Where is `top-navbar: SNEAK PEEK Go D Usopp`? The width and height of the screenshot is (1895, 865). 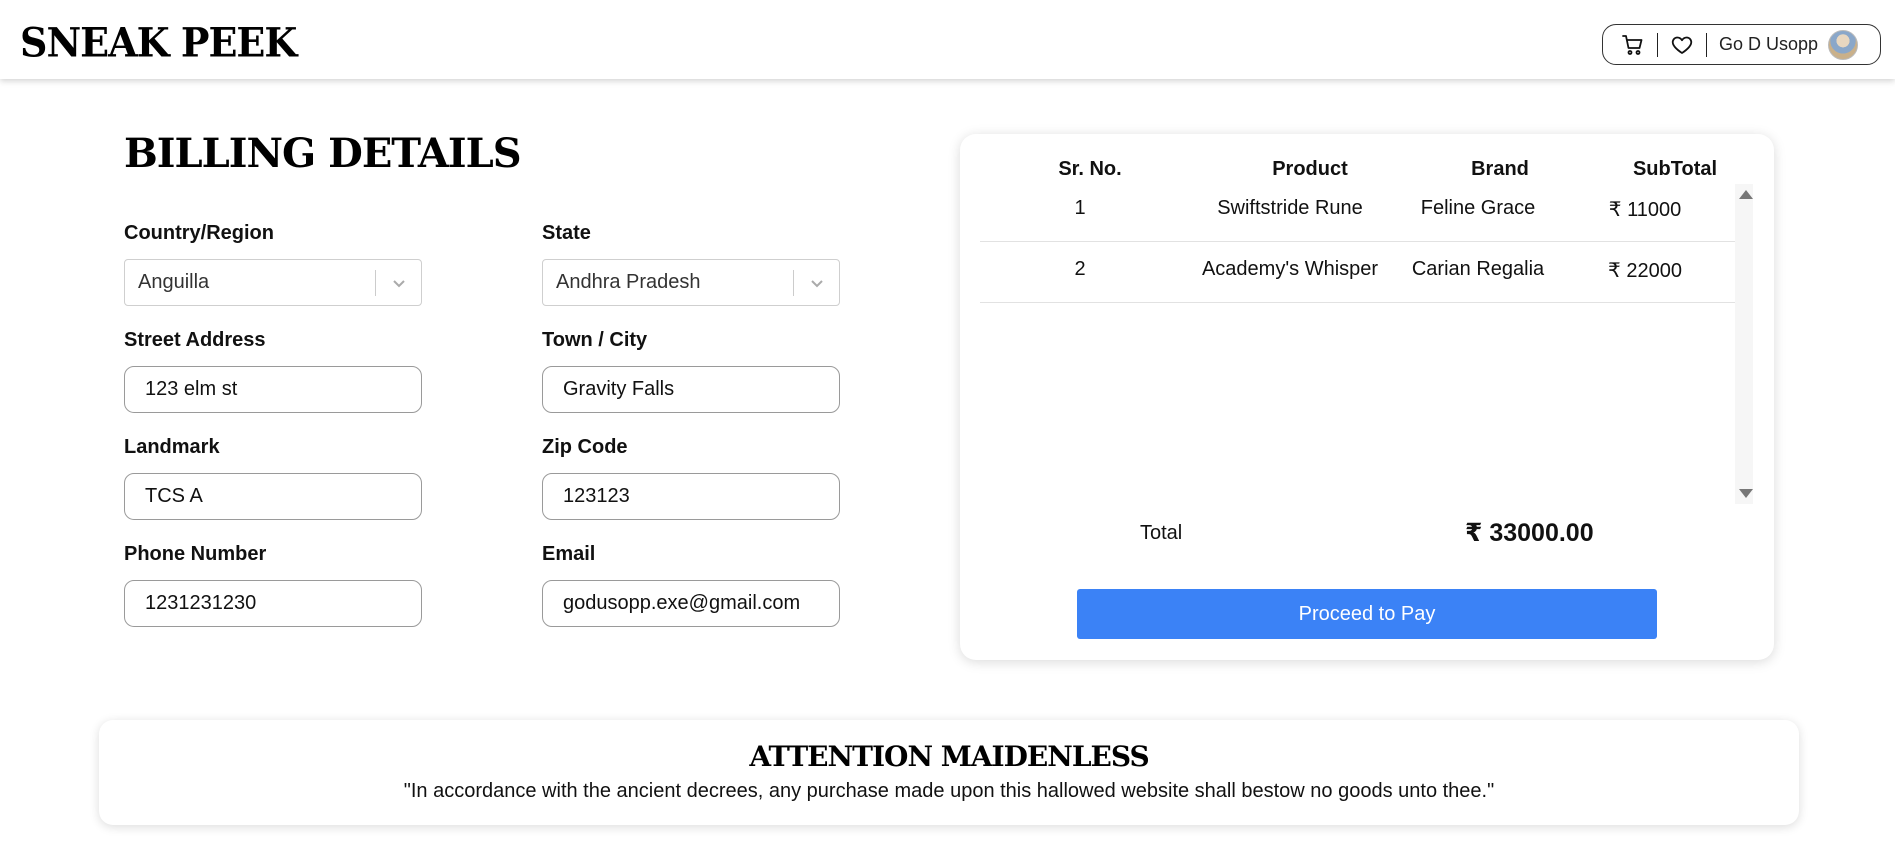
top-navbar: SNEAK PEEK Go D Usopp is located at coordinates (947, 39).